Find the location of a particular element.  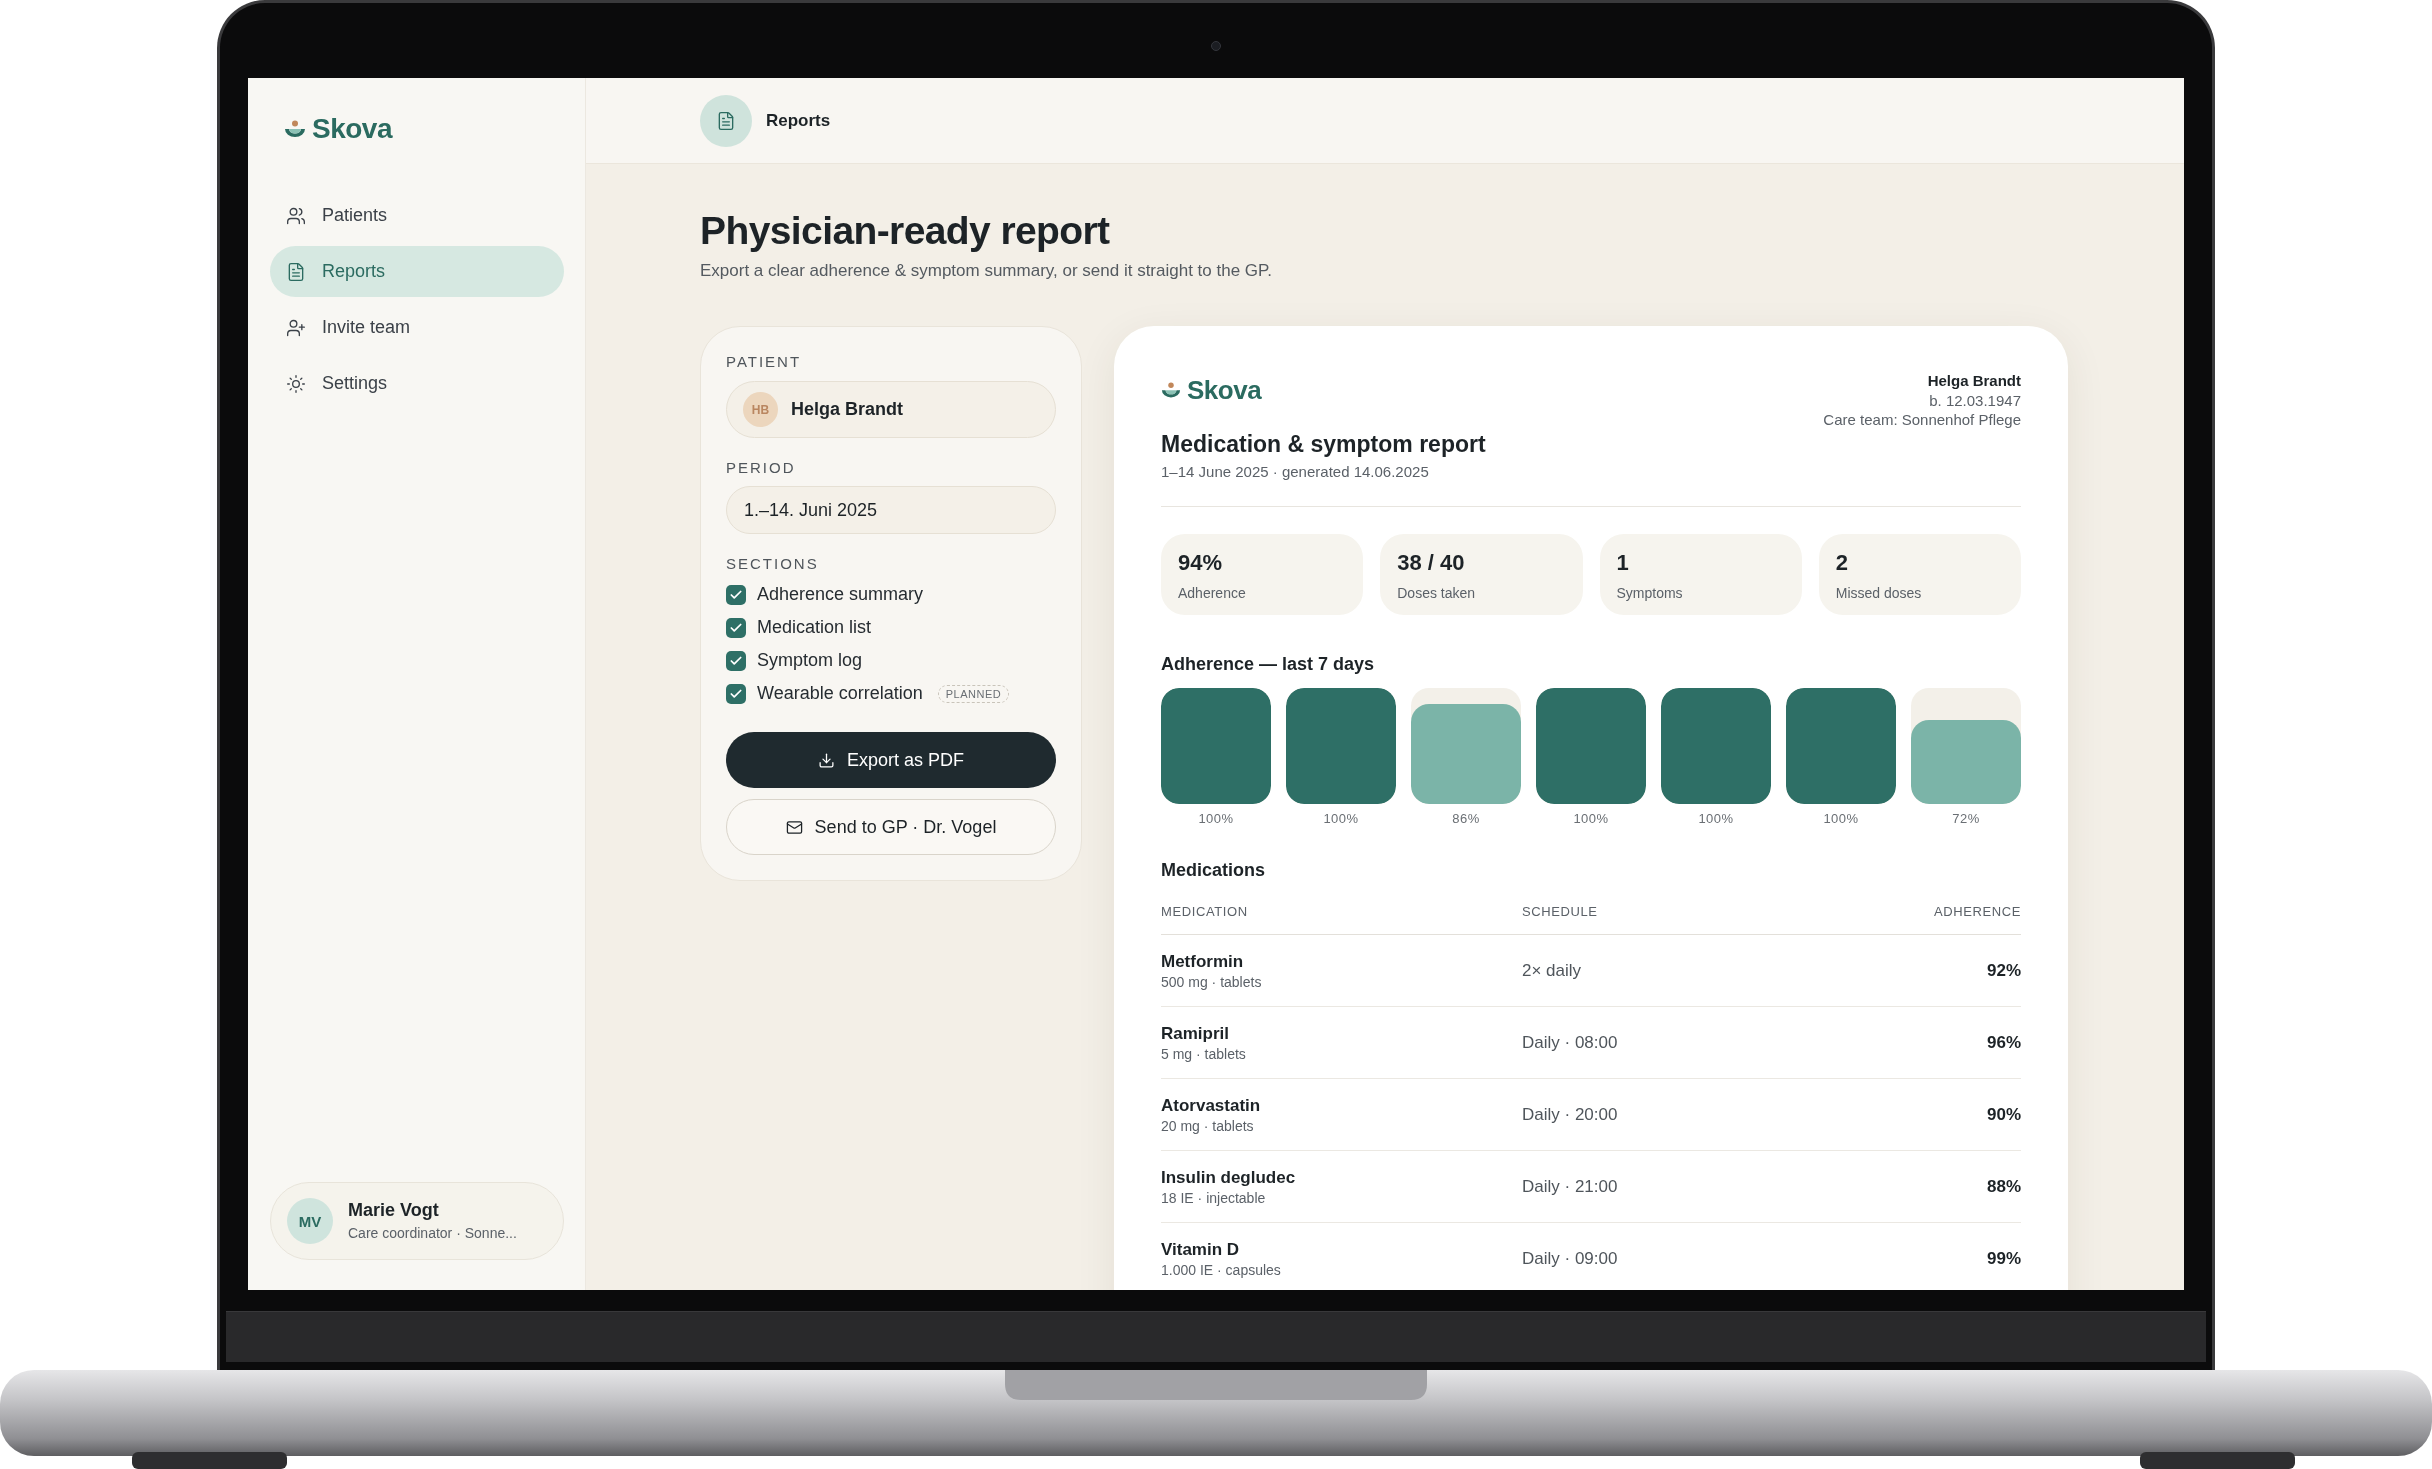

section-title: Adherence — last 7 days is located at coordinates (1268, 664).